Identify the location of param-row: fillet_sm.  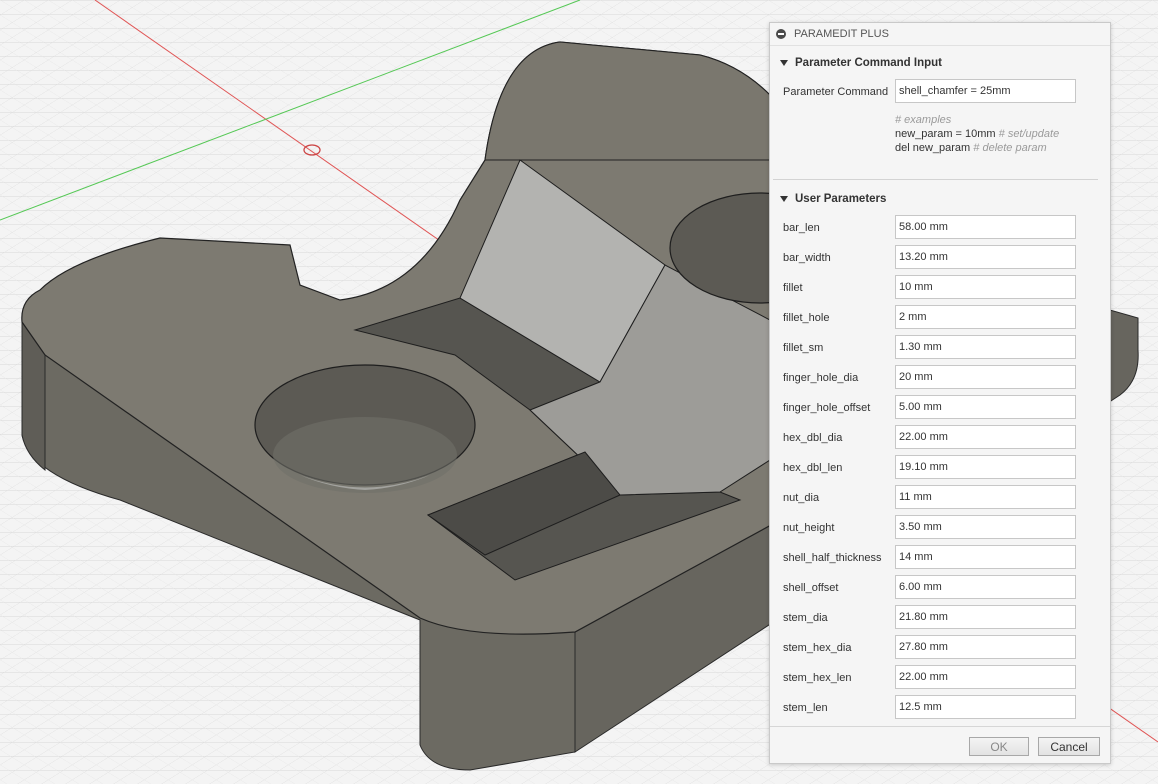
(940, 348).